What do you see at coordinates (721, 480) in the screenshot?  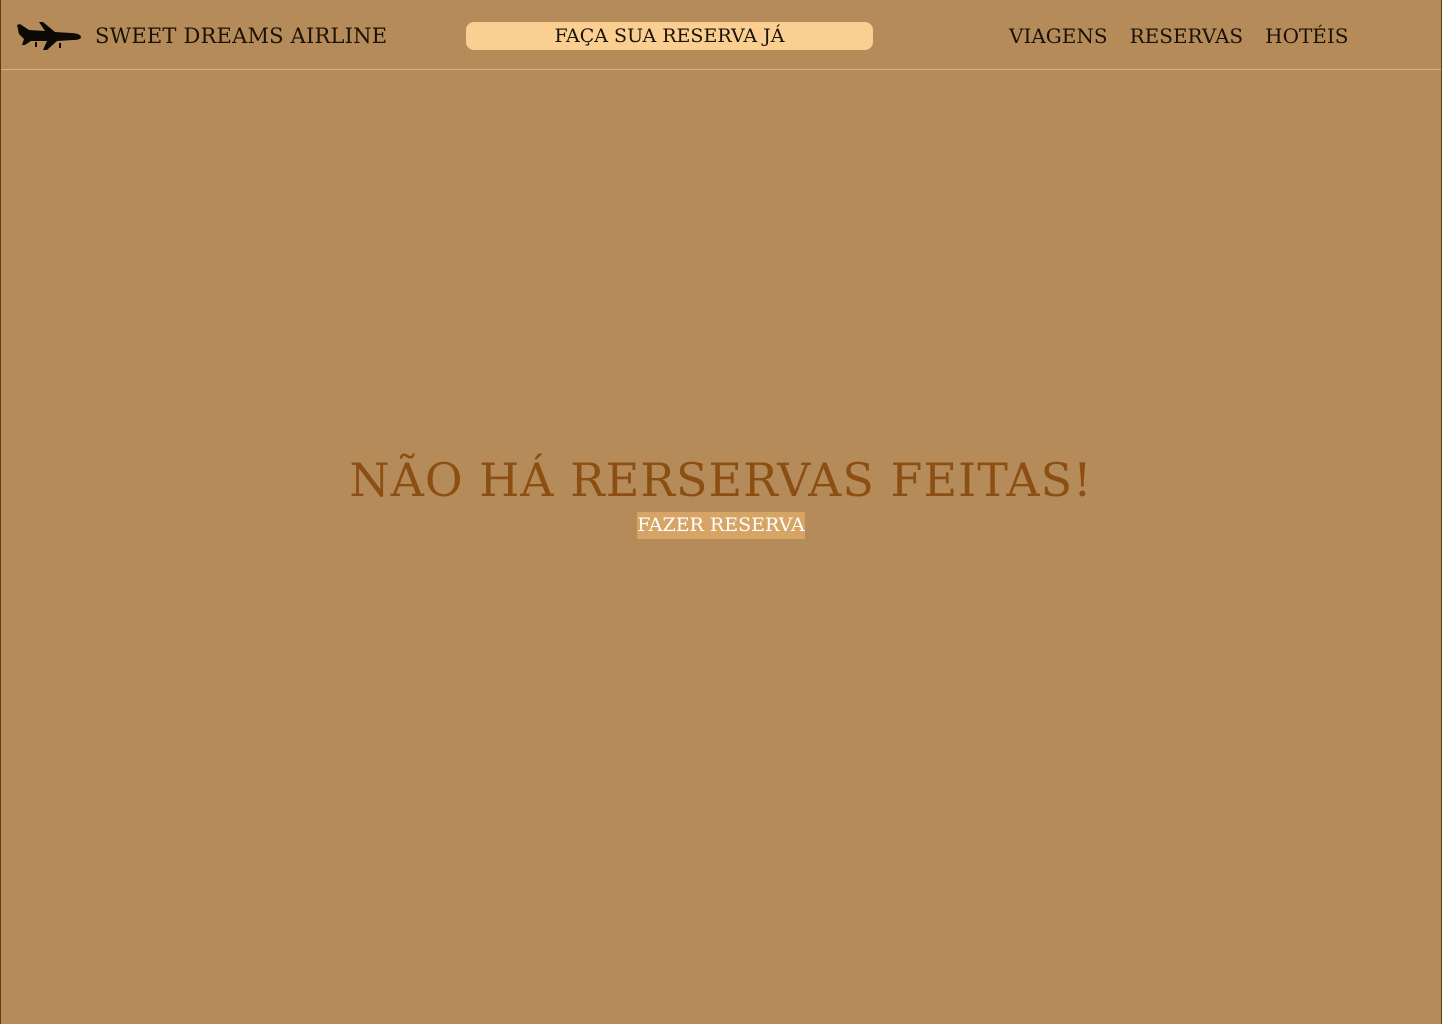 I see `empty-message: NÃO HÁ RERSERVAS FEITAS!` at bounding box center [721, 480].